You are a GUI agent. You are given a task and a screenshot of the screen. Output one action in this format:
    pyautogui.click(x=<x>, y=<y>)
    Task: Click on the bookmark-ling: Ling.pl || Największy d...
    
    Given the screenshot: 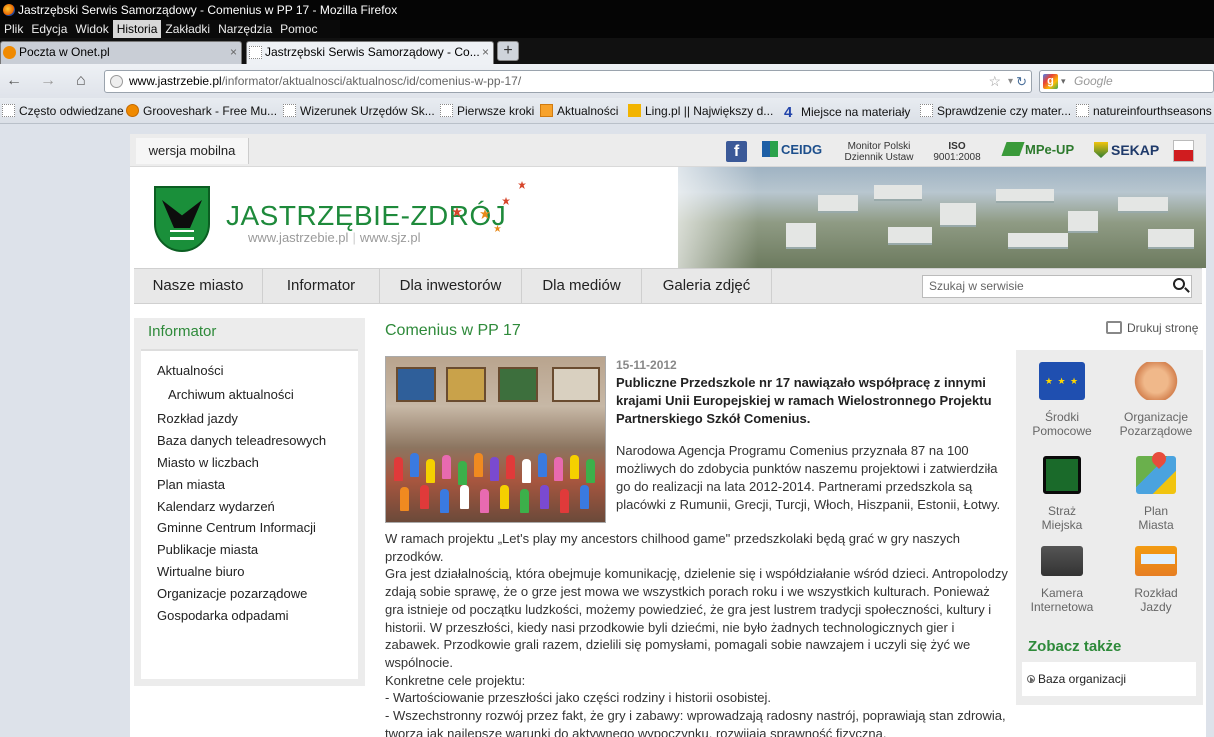 What is the action you would take?
    pyautogui.click(x=700, y=111)
    